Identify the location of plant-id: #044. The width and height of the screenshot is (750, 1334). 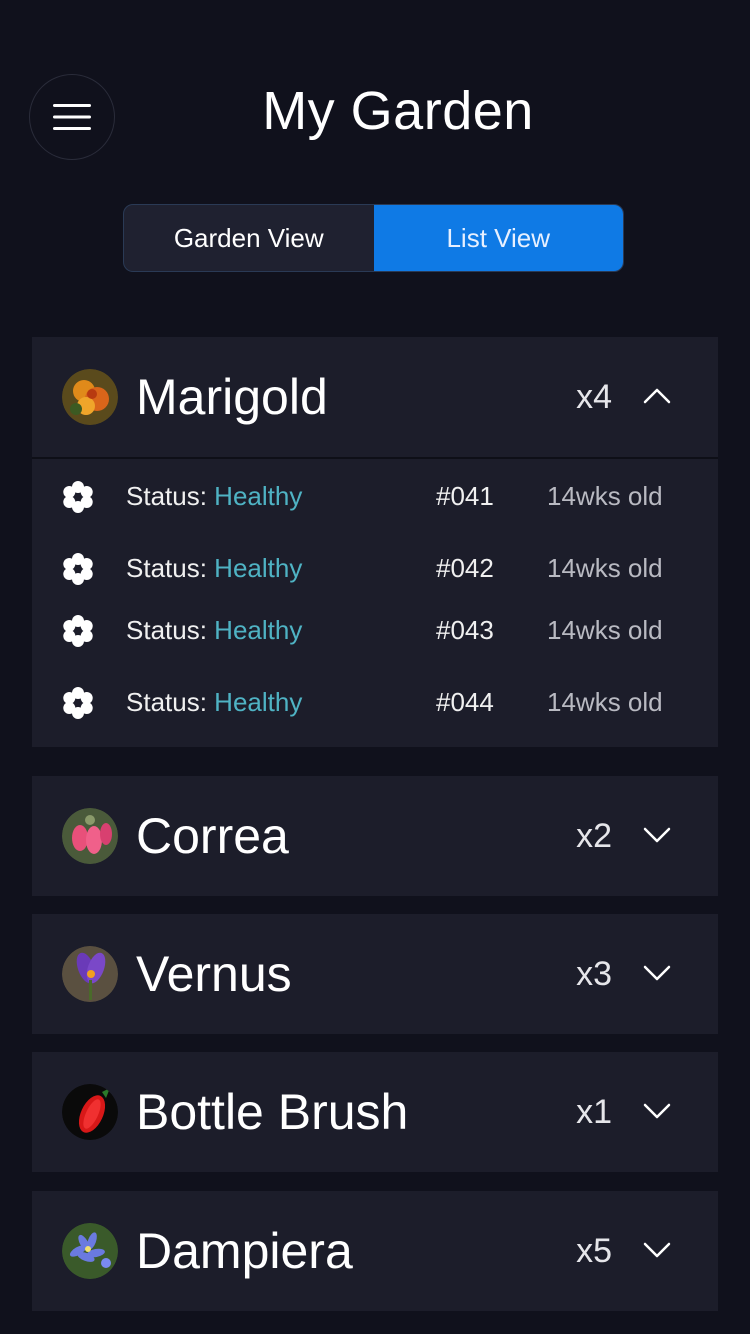
(465, 702).